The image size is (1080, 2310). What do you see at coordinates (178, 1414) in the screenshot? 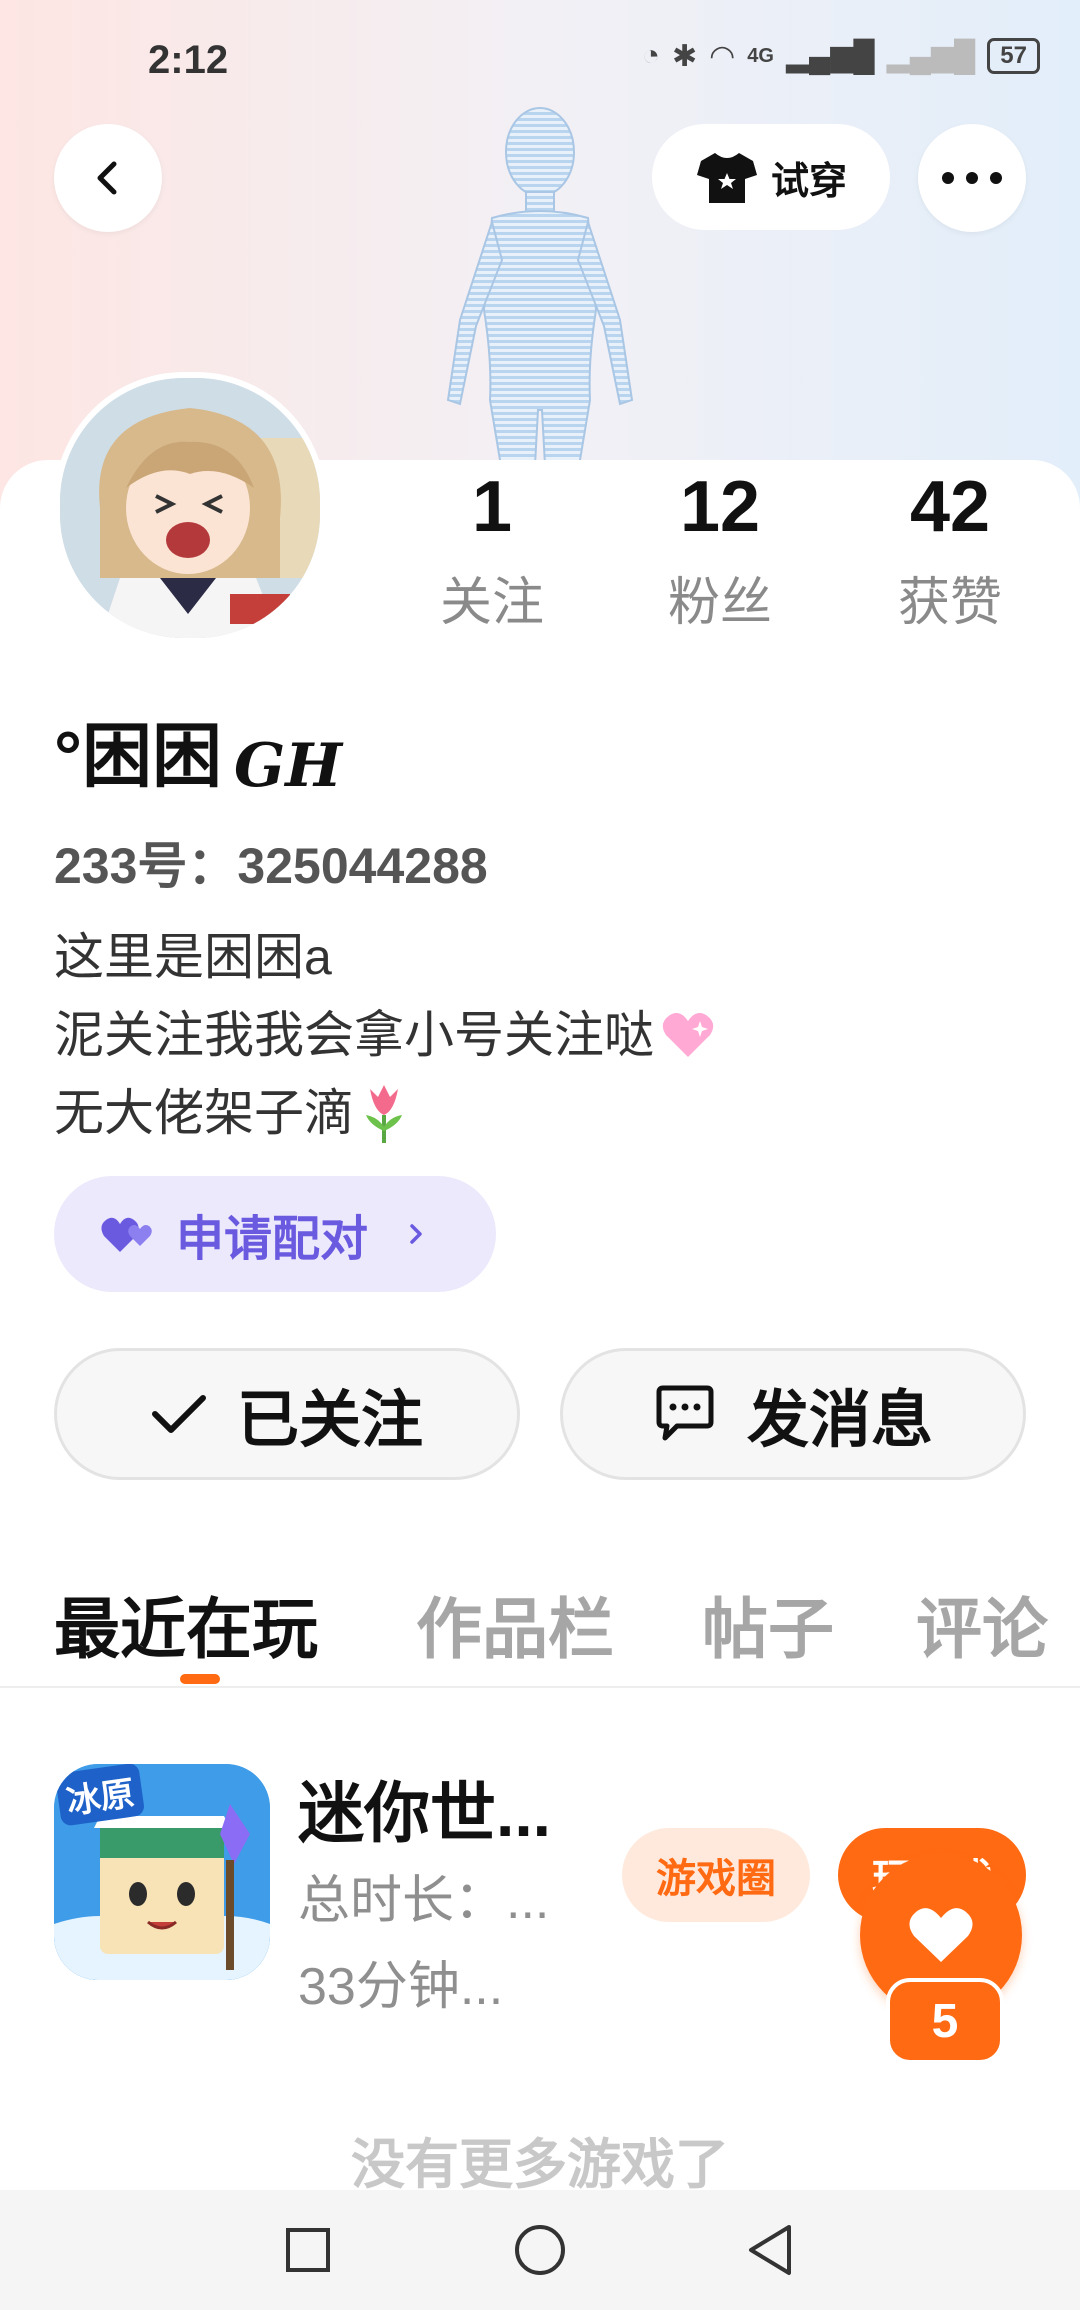
I see `checkmark-icon` at bounding box center [178, 1414].